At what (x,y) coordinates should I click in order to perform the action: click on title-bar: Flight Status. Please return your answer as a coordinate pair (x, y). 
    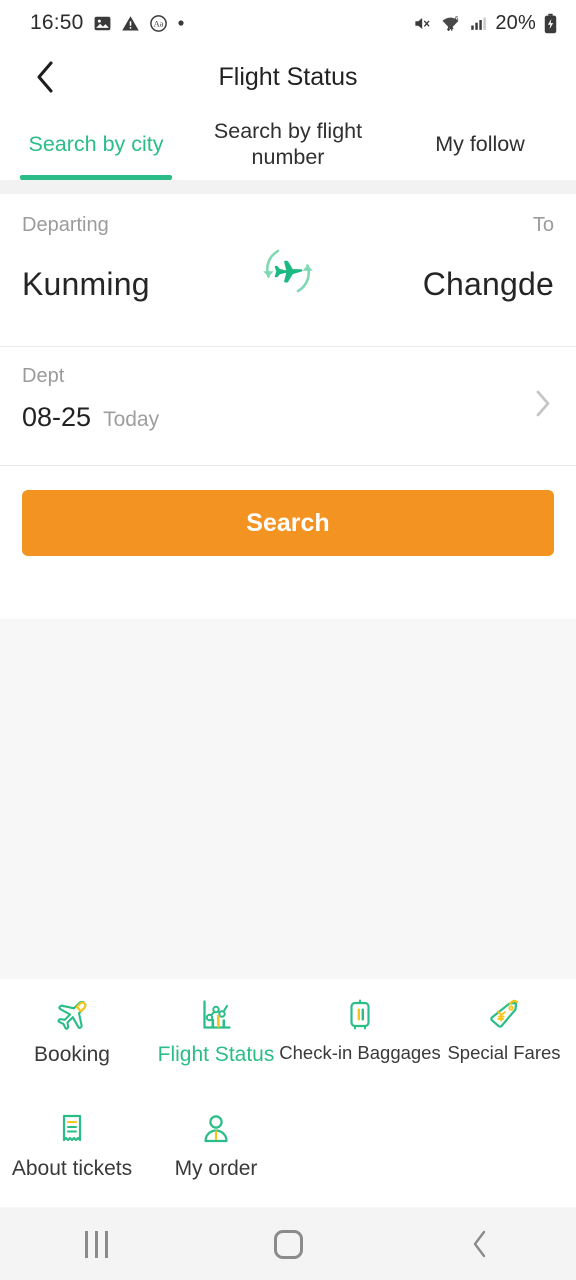
    Looking at the image, I should click on (288, 77).